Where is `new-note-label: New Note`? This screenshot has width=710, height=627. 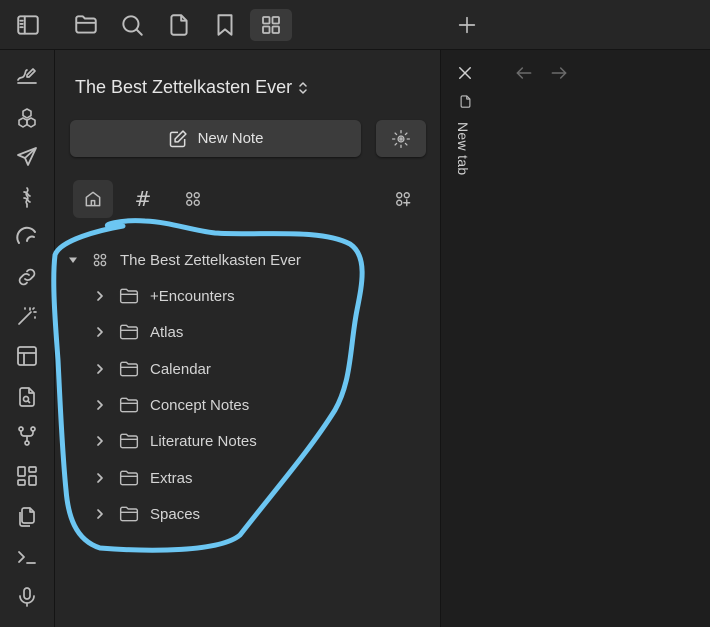 new-note-label: New Note is located at coordinates (230, 138).